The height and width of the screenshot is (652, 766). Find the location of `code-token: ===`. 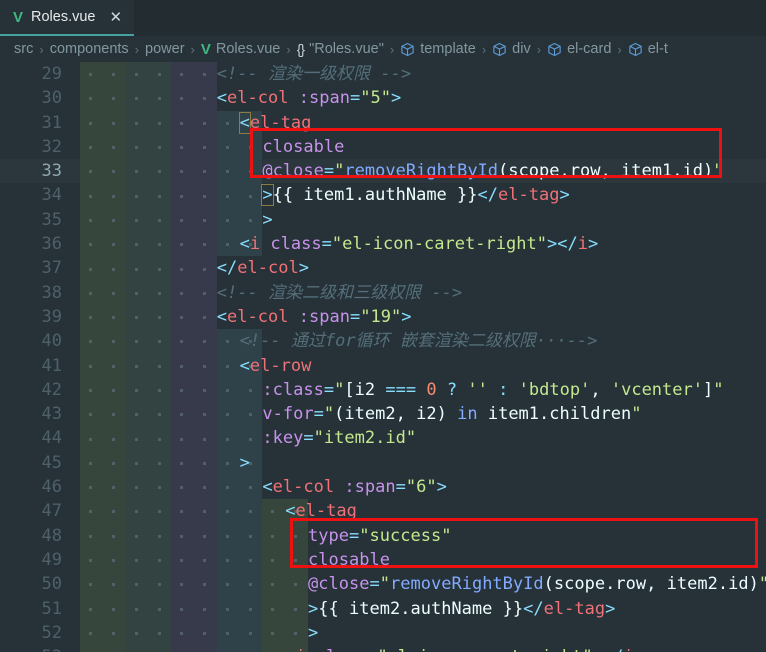

code-token: === is located at coordinates (401, 389).